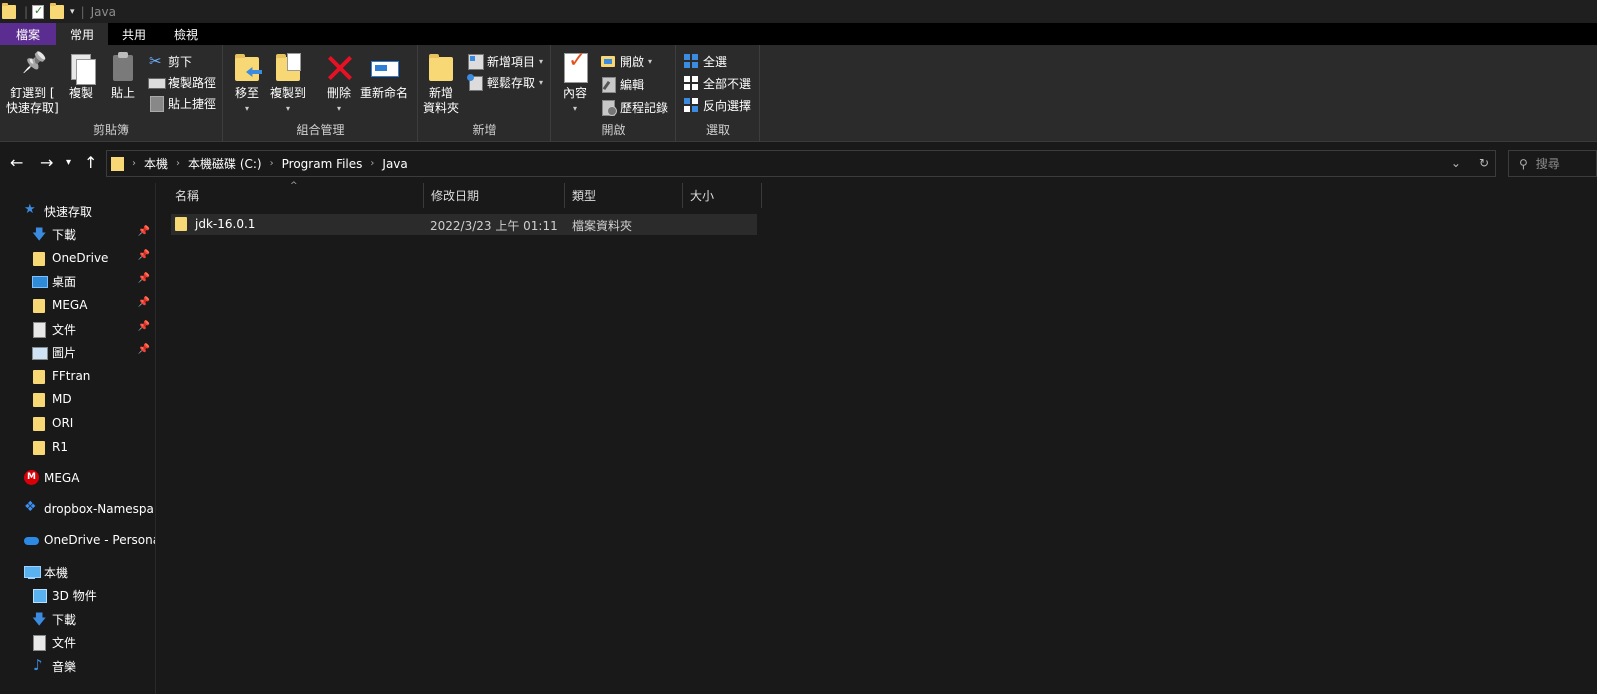 Image resolution: width=1597 pixels, height=694 pixels. I want to click on open-button: 開啟 ▾, so click(626, 61).